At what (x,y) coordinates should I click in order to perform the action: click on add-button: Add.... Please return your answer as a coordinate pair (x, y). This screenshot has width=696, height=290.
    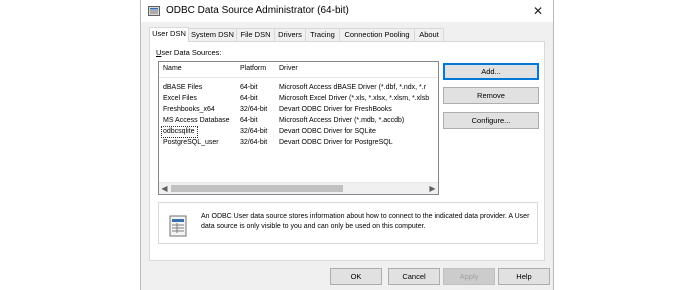
    Looking at the image, I should click on (491, 71).